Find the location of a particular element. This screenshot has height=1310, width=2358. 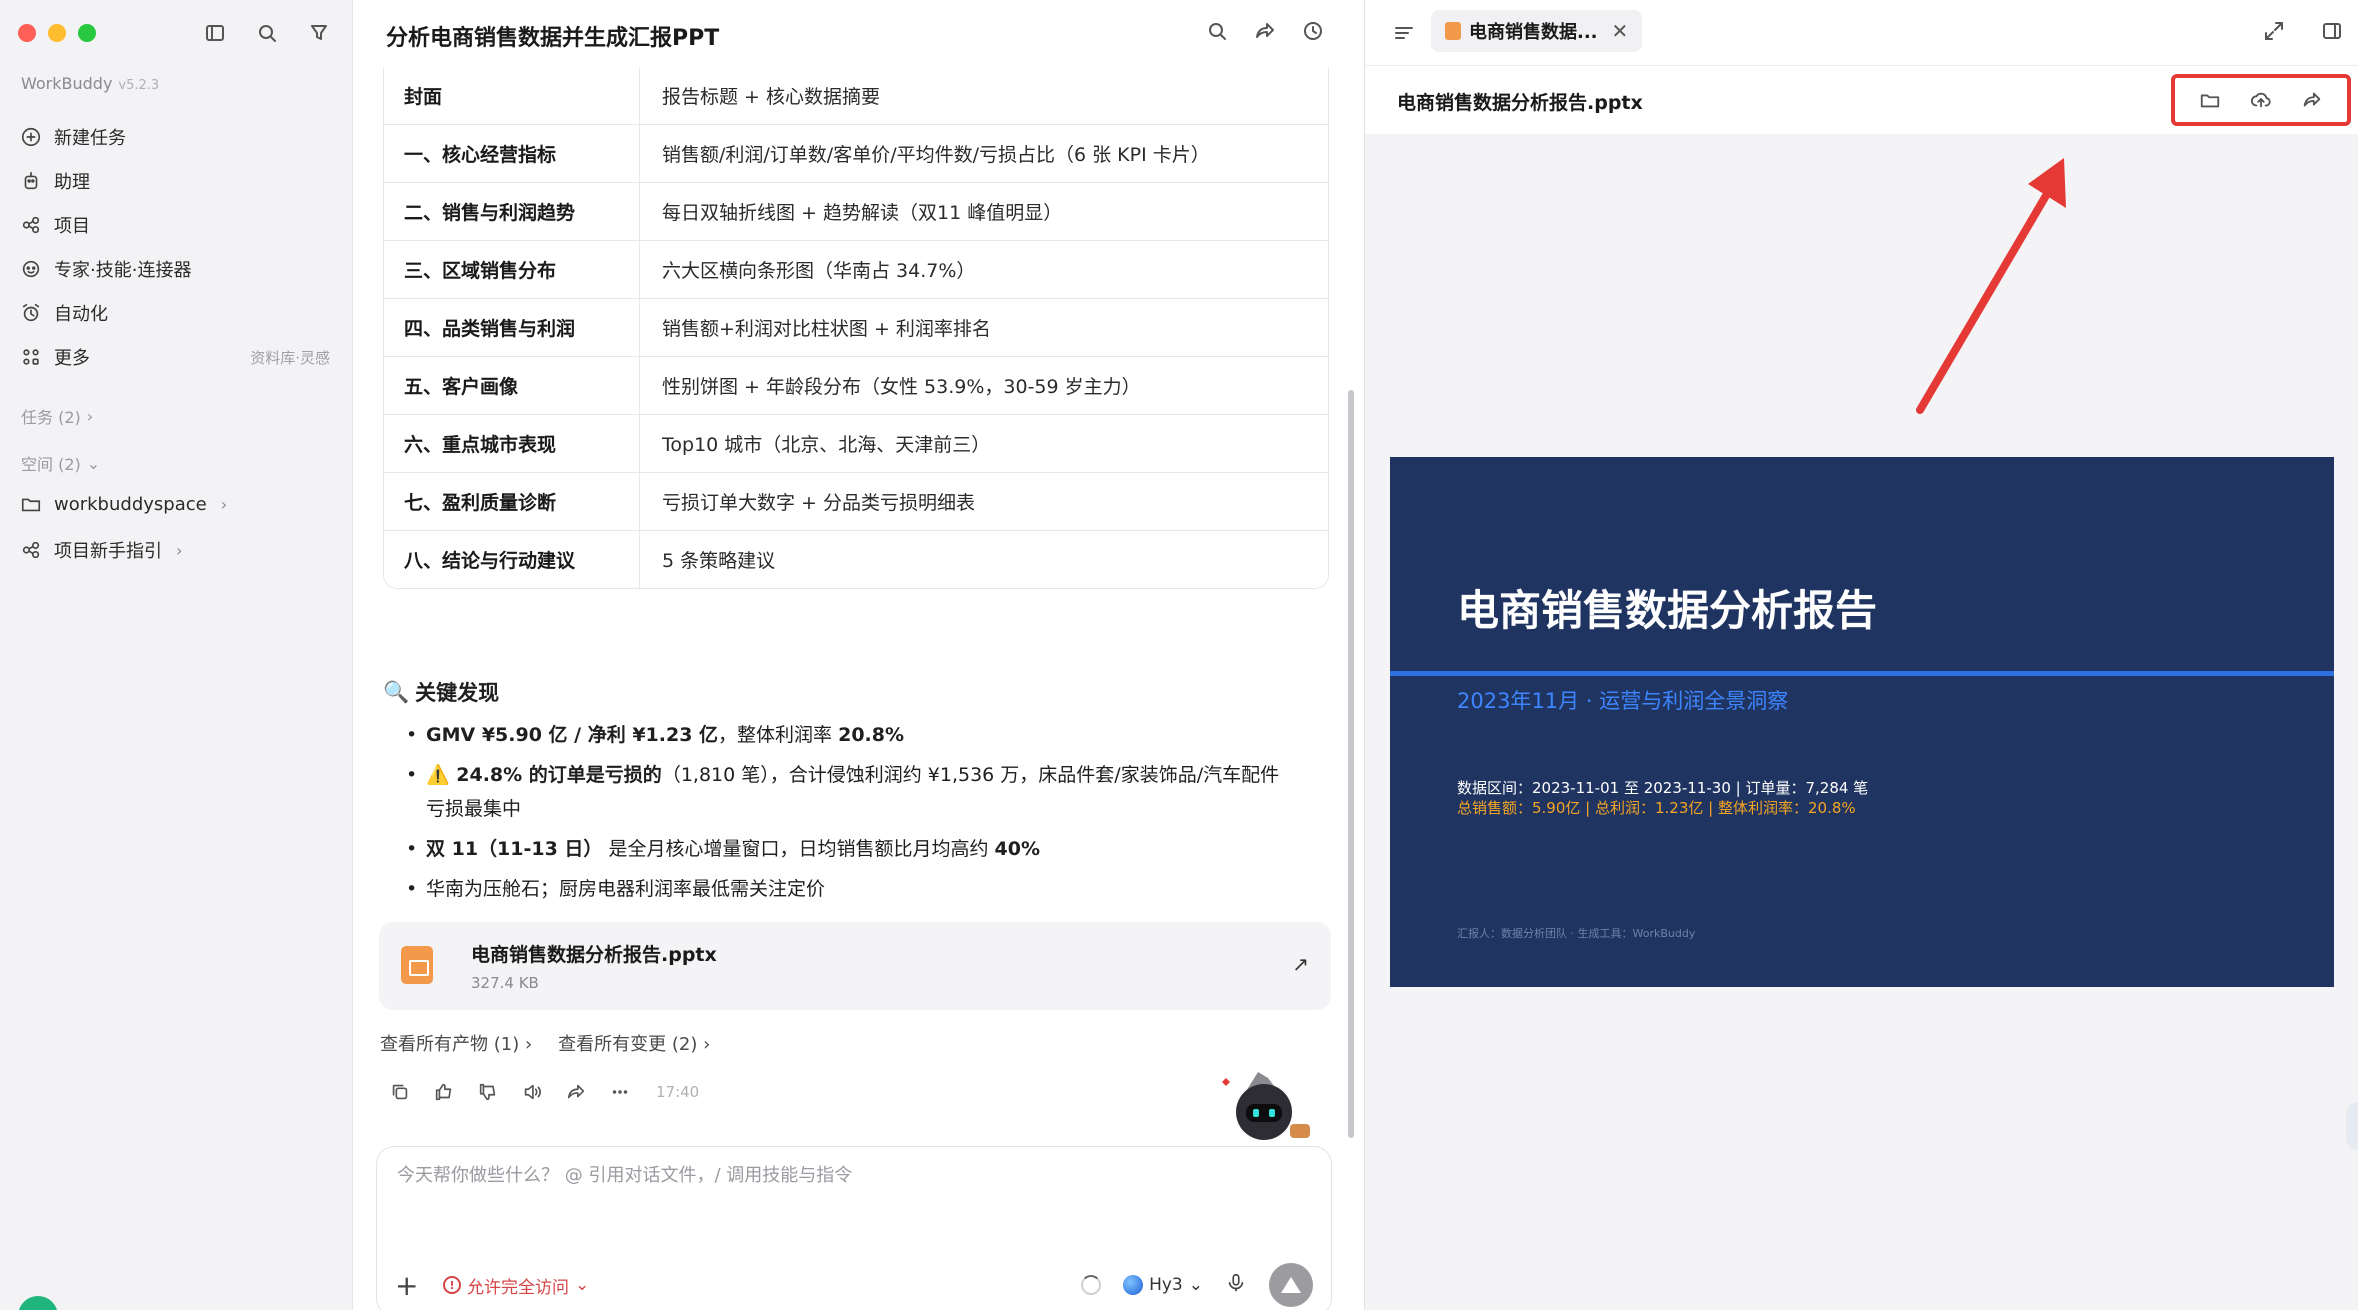

send-button is located at coordinates (1291, 1285).